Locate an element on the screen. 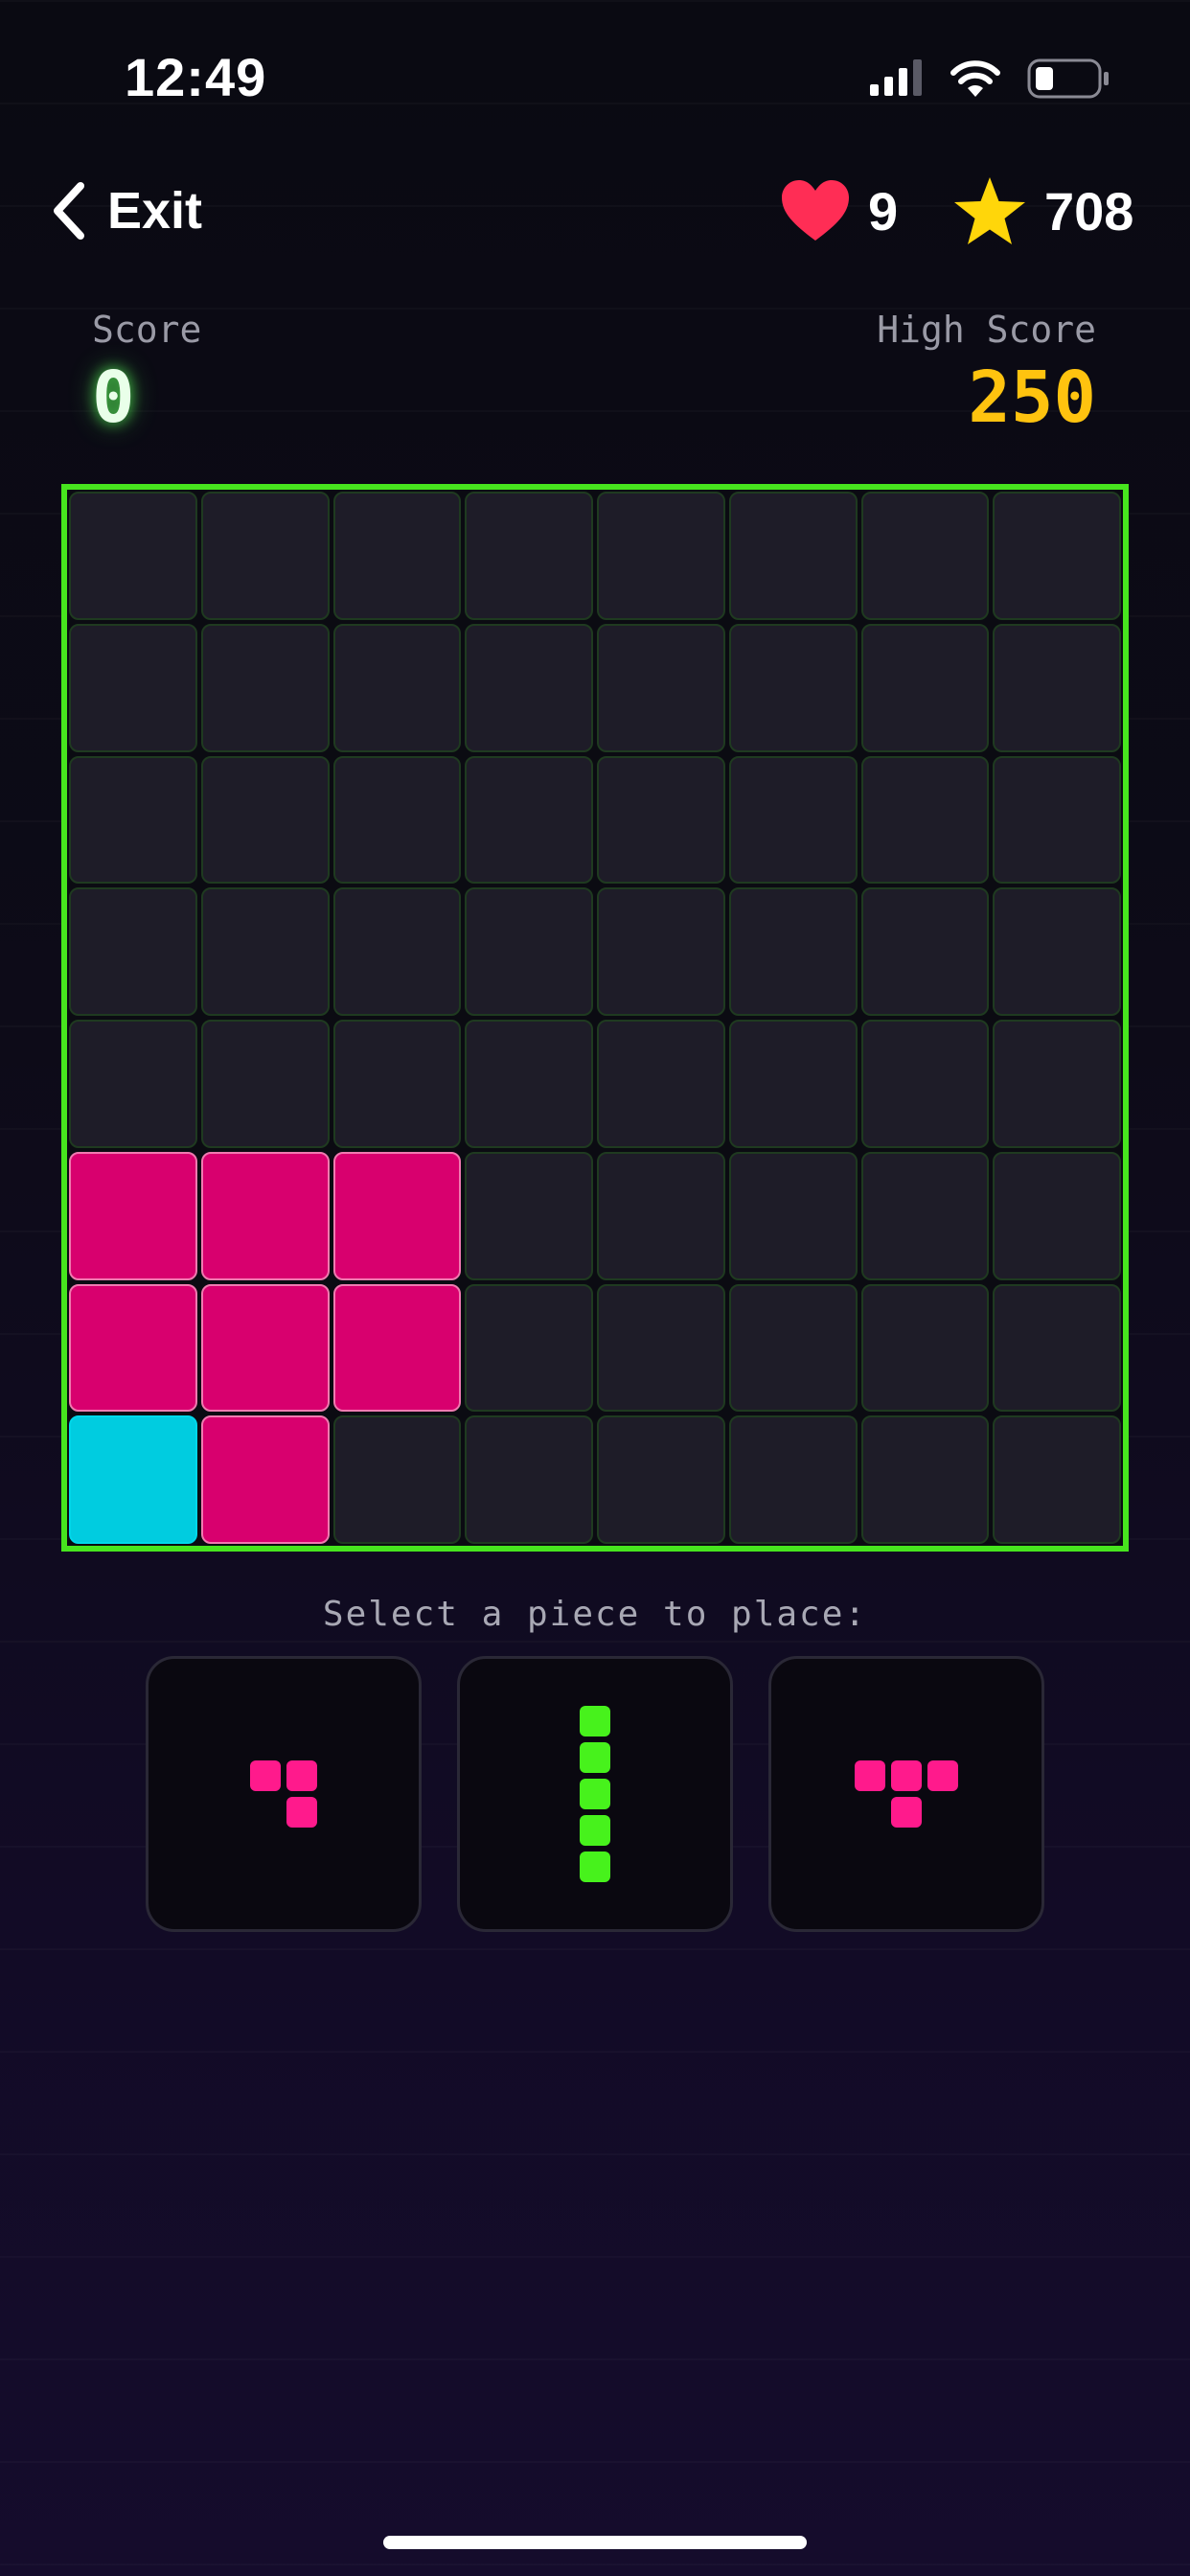 This screenshot has width=1190, height=2576. board-cell-r2-c7-empty is located at coordinates (1057, 820).